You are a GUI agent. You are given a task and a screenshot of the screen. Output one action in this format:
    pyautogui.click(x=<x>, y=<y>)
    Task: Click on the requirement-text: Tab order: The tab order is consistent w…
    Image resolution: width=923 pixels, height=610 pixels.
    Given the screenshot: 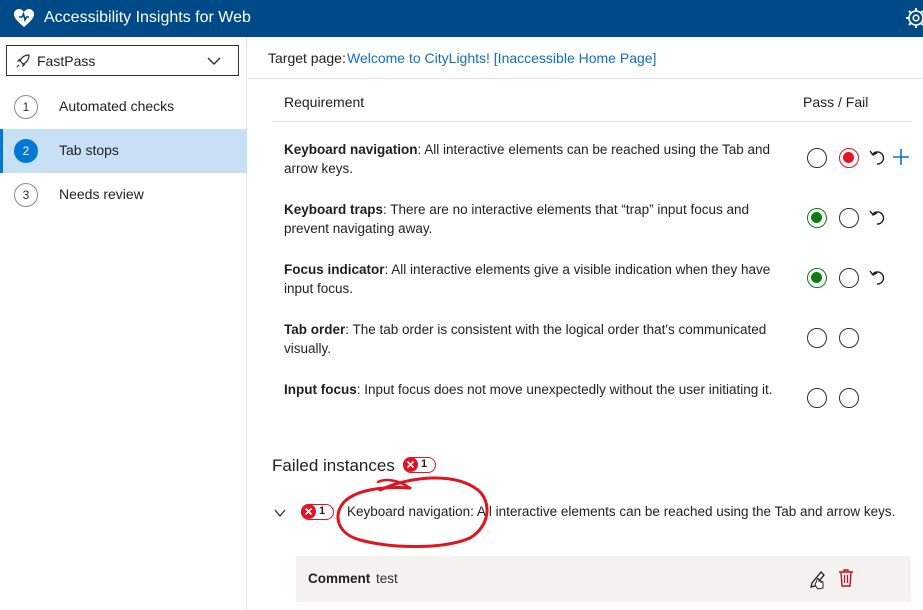 What is the action you would take?
    pyautogui.click(x=536, y=339)
    